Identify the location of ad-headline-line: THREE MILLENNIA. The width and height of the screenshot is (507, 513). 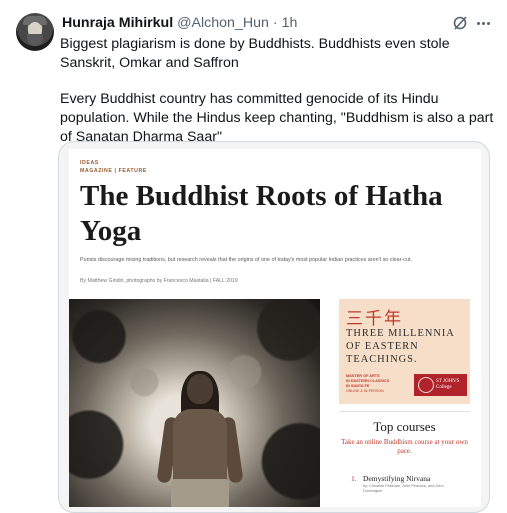
(400, 333).